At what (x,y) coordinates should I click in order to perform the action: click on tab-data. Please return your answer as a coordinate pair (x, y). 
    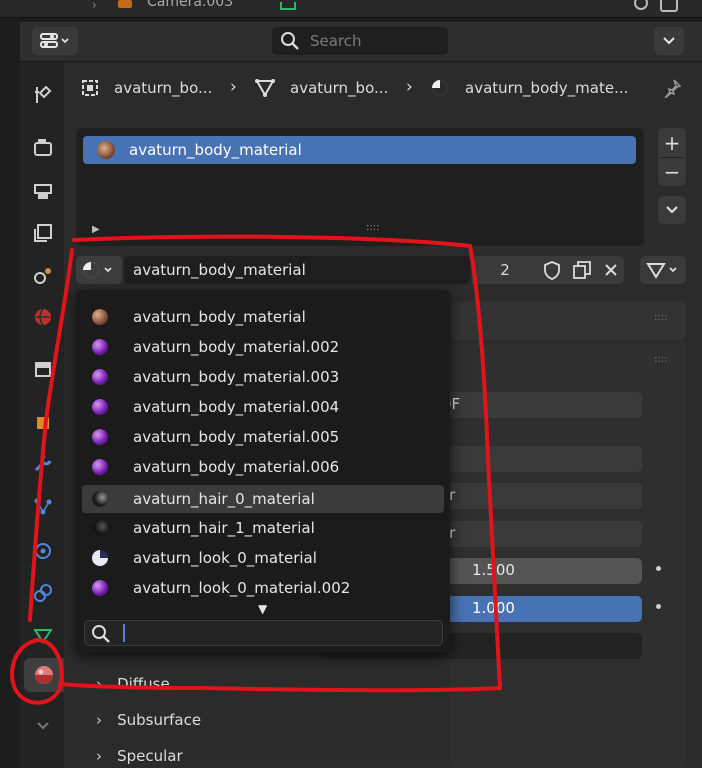
    Looking at the image, I should click on (43, 635).